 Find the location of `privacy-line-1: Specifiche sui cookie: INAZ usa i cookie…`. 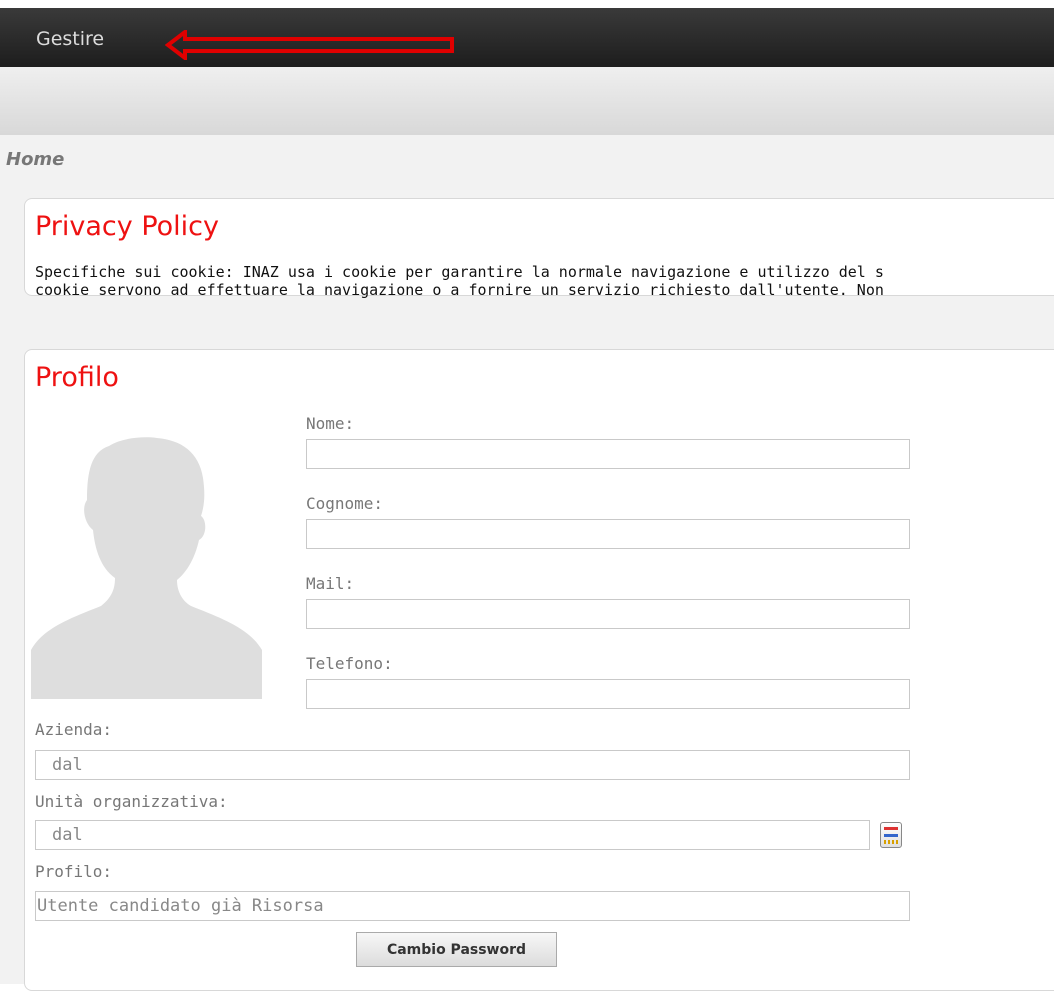

privacy-line-1: Specifiche sui cookie: INAZ usa i cookie… is located at coordinates (459, 272).